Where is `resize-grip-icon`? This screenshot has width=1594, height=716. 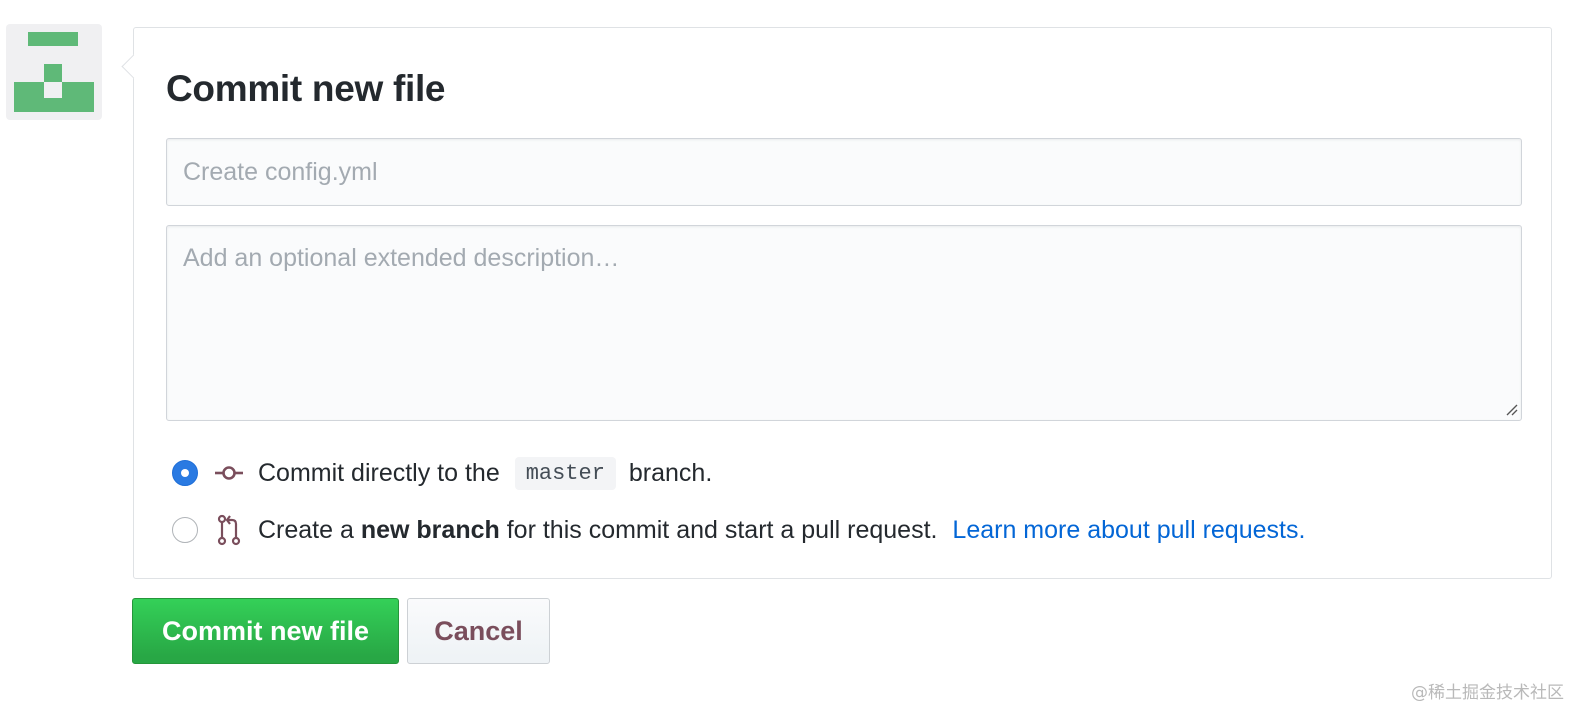
resize-grip-icon is located at coordinates (1512, 410).